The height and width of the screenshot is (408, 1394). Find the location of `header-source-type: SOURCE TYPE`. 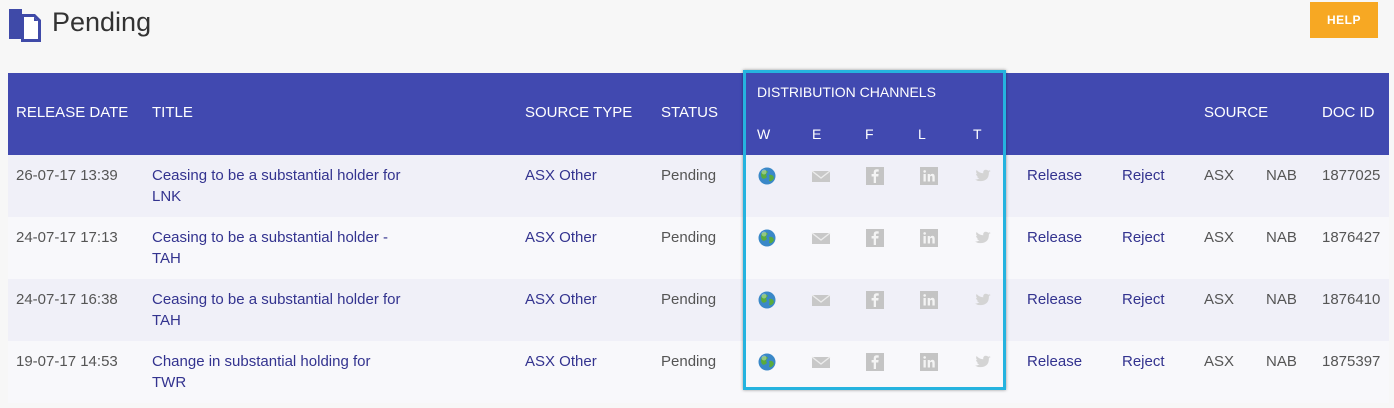

header-source-type: SOURCE TYPE is located at coordinates (578, 112).